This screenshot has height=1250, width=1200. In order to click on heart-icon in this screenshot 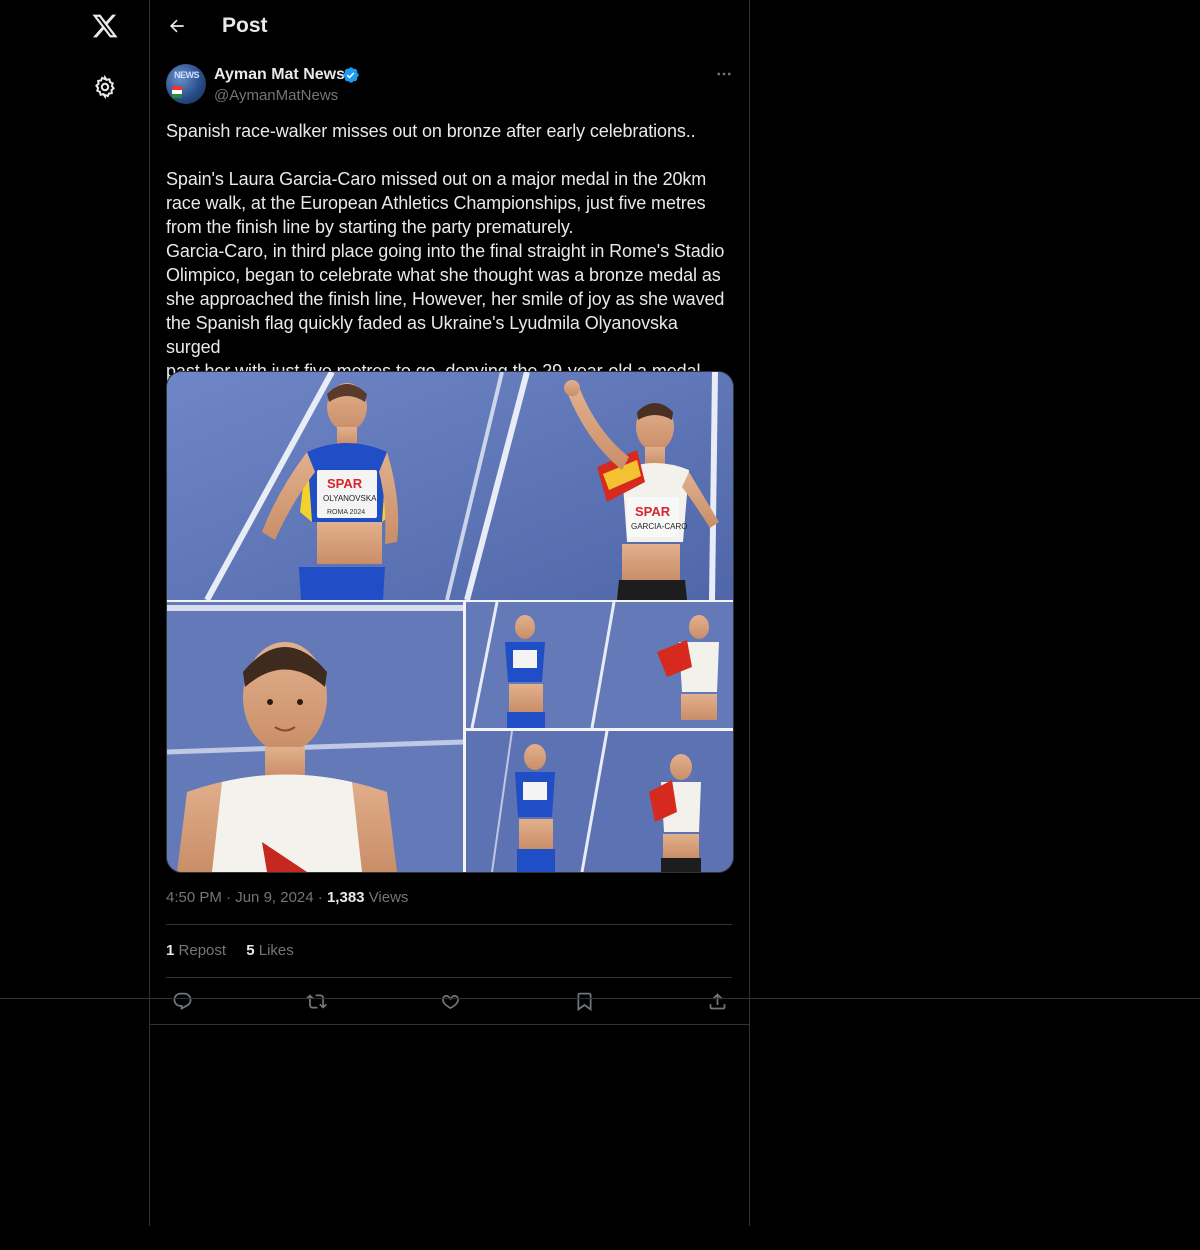, I will do `click(450, 1001)`.